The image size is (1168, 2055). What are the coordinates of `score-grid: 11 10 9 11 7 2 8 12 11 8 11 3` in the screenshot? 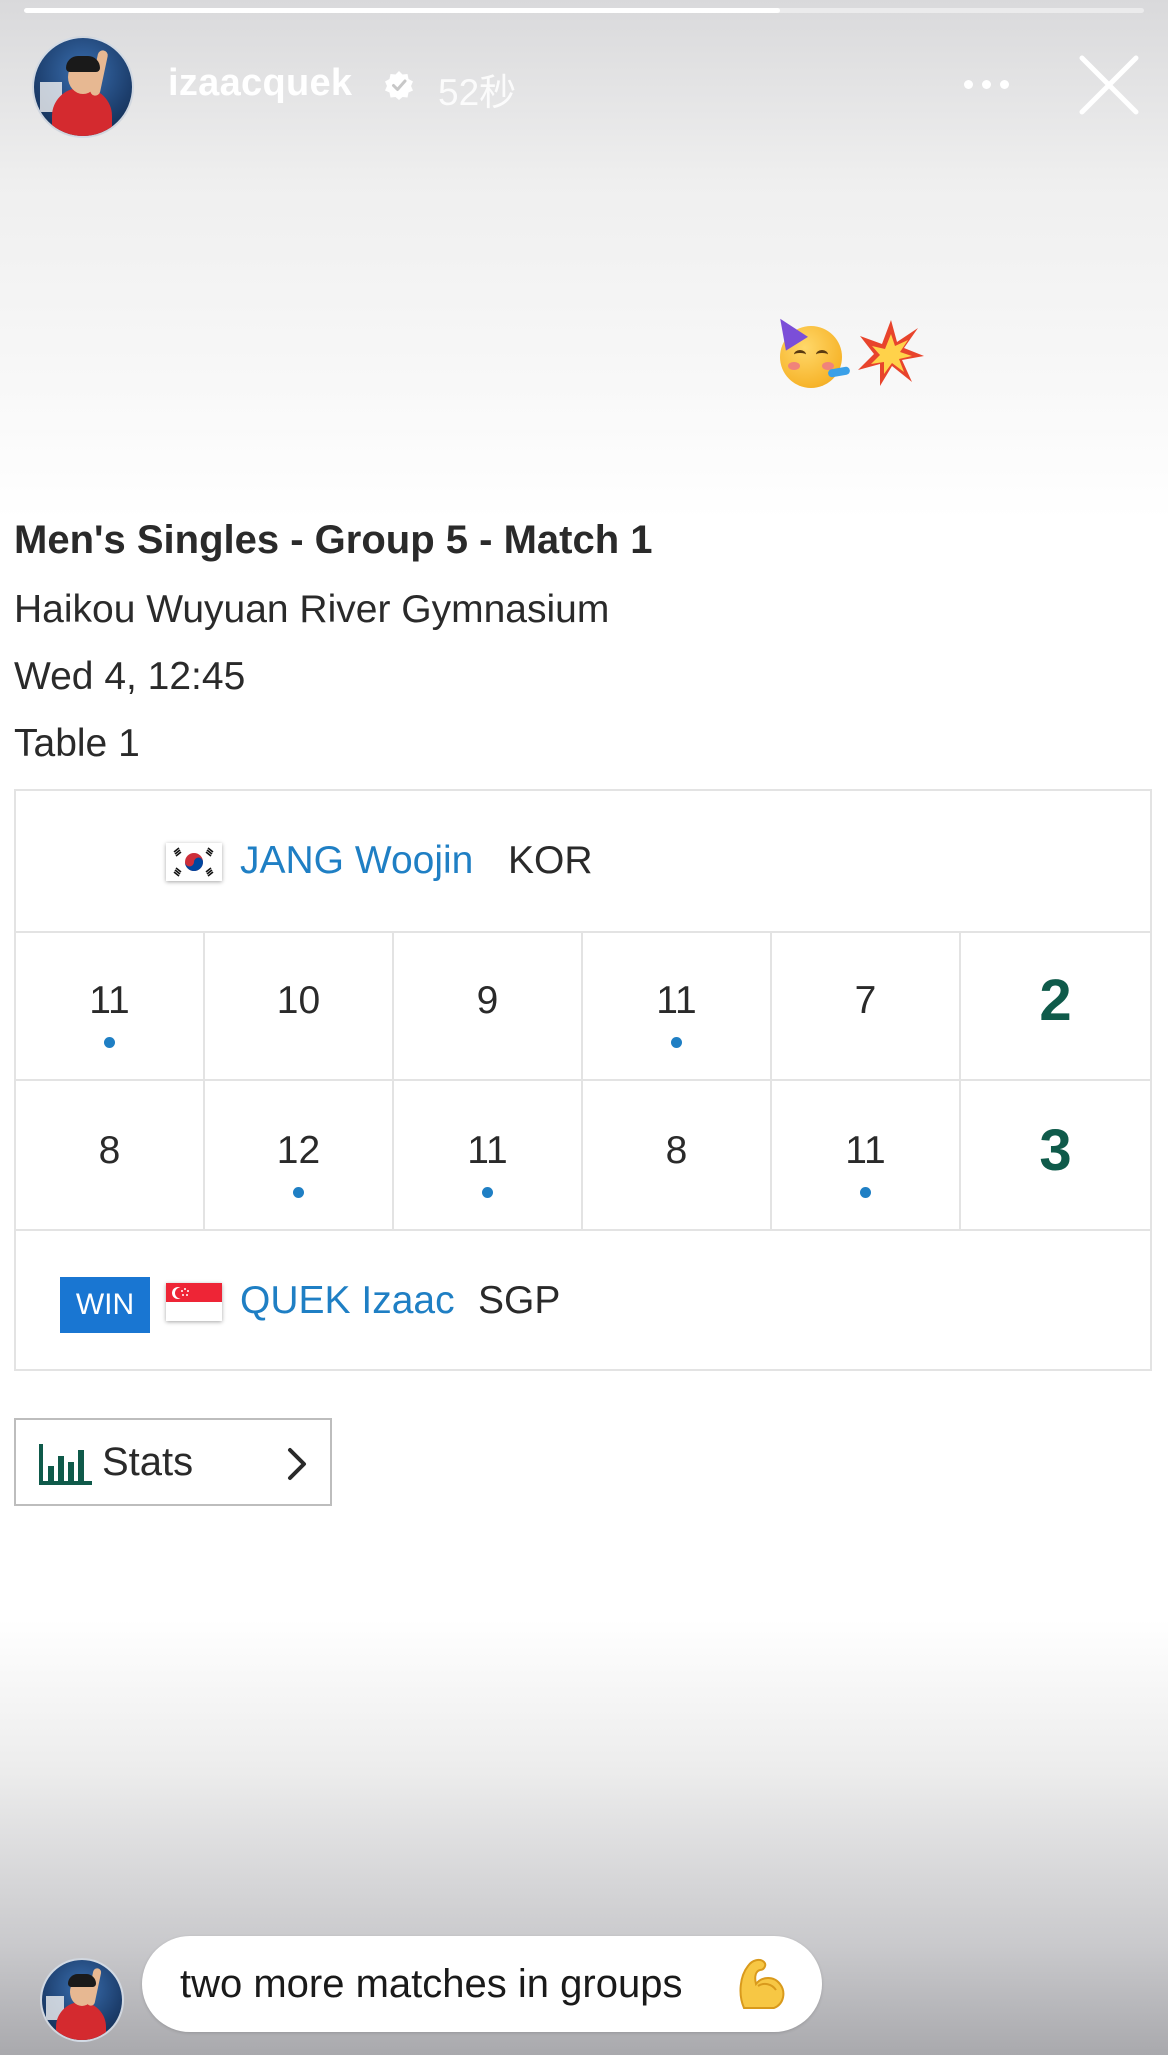 It's located at (583, 1081).